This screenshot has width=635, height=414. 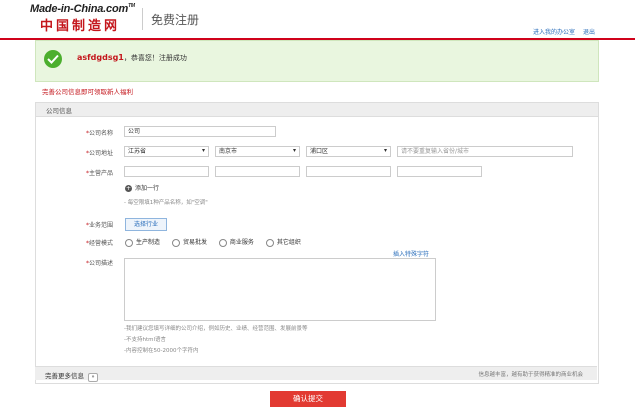 I want to click on insert-special-char-link: 插入特殊字符, so click(x=411, y=253).